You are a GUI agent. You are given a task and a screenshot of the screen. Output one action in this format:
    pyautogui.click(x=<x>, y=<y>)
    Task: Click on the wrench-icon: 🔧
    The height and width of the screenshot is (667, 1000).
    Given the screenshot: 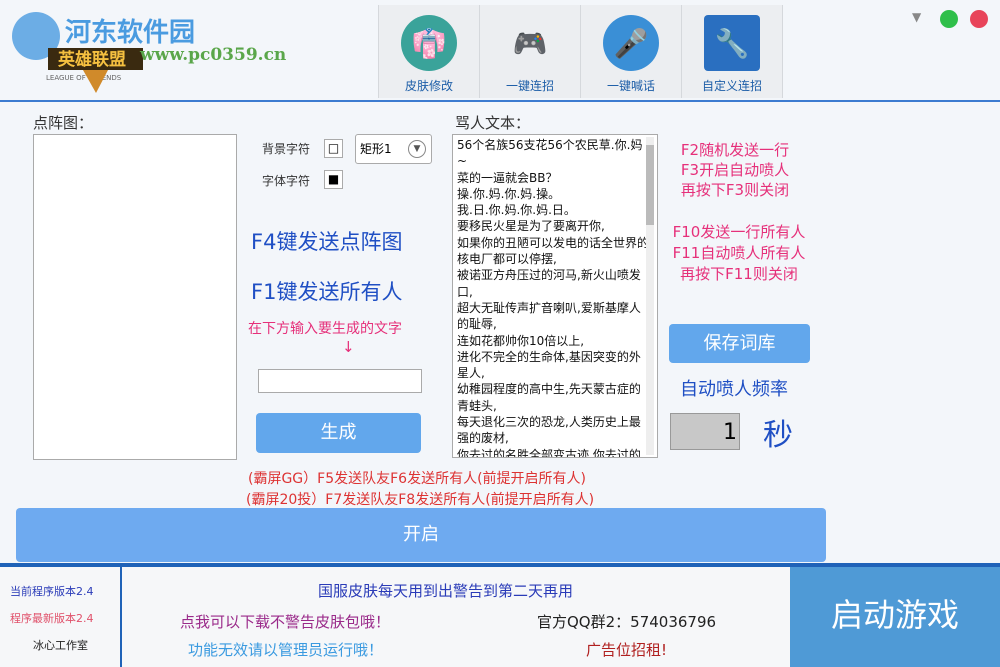 What is the action you would take?
    pyautogui.click(x=732, y=43)
    